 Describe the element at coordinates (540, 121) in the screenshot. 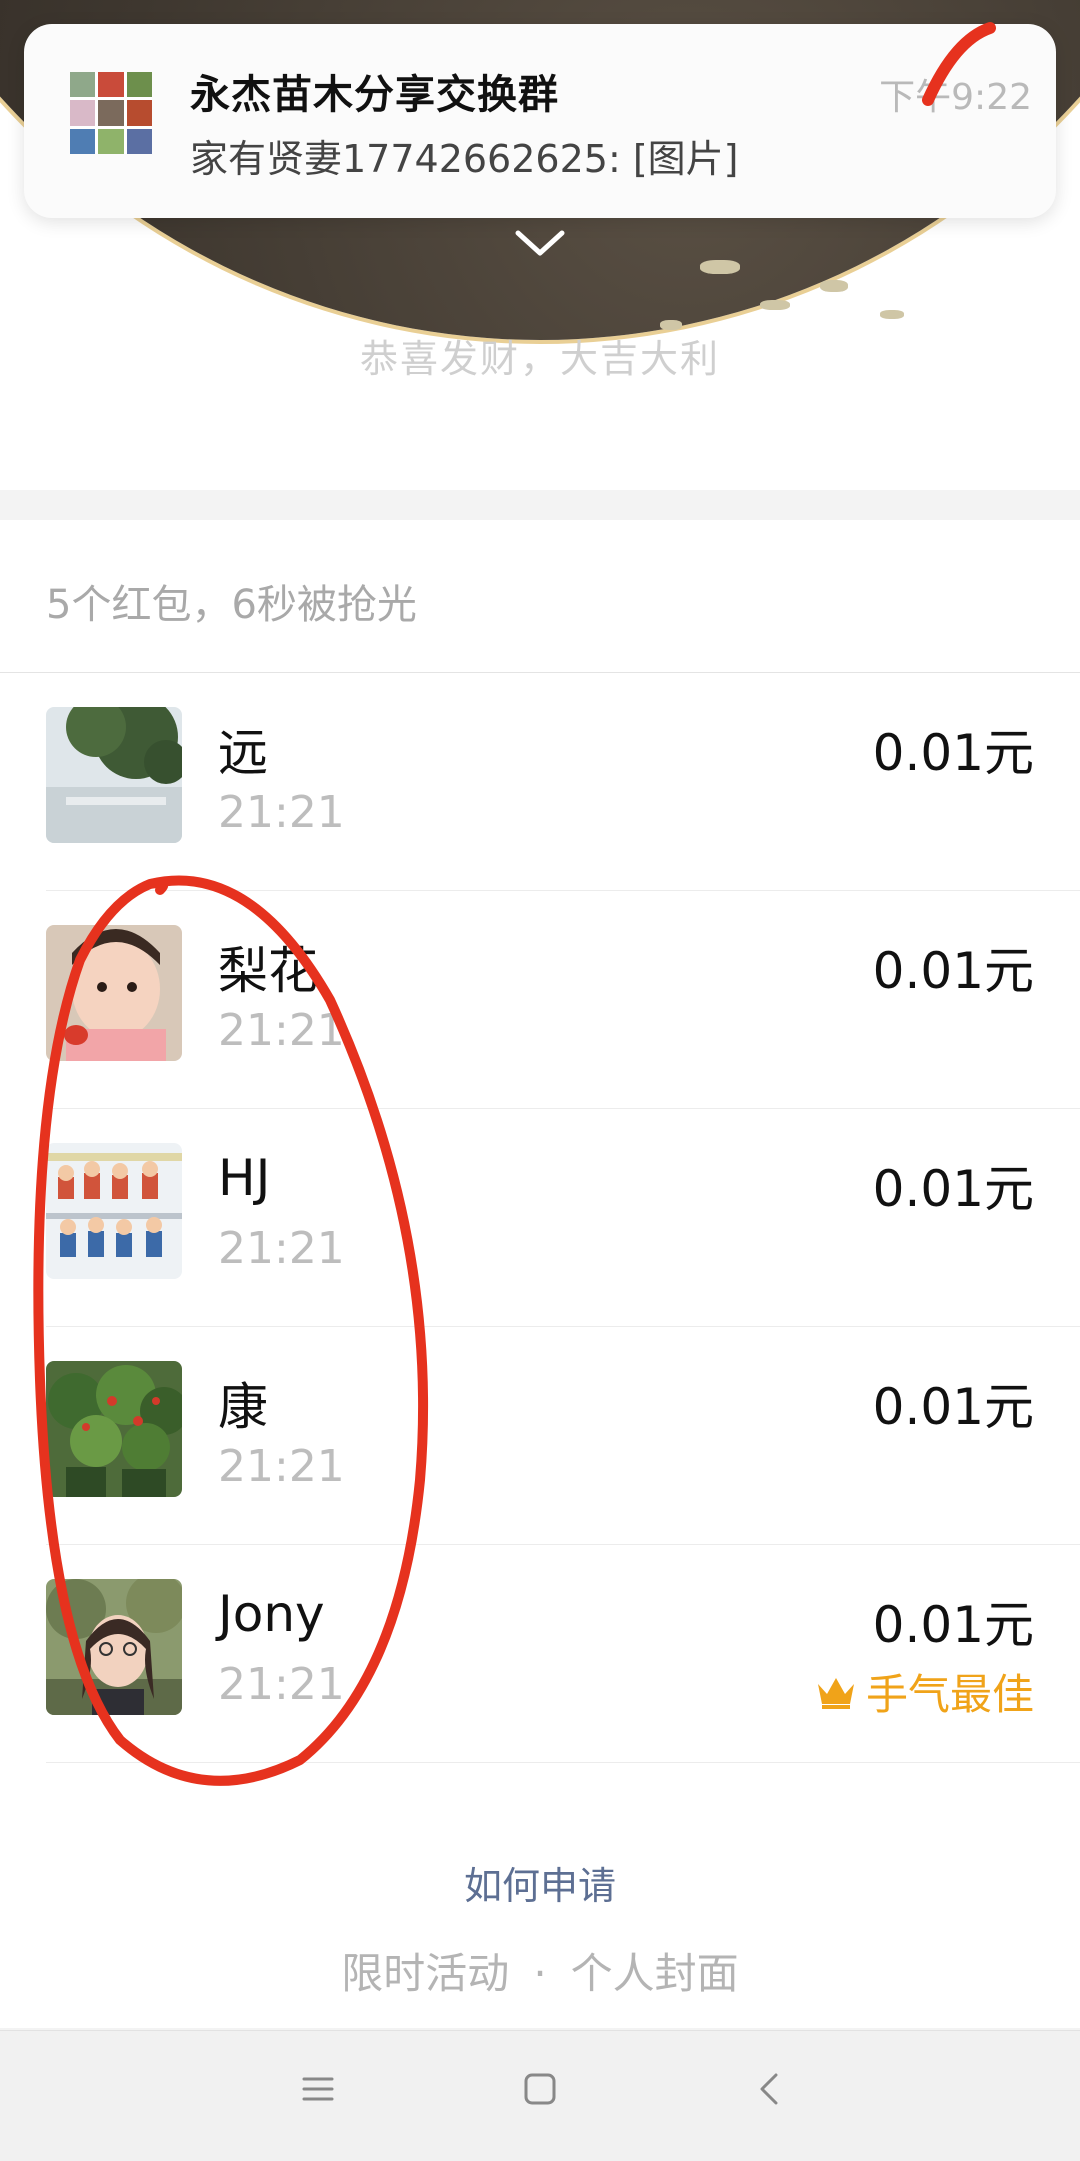

I see `message-notification: 永杰苗木分享交换群 家有贤妻17742662625: [图片] 下午9:22` at that location.